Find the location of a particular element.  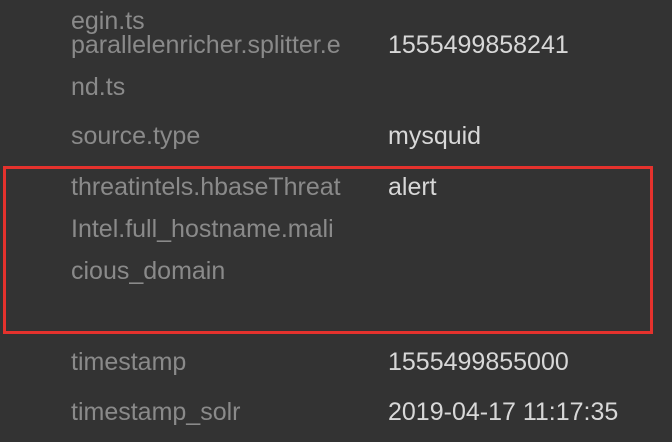

field-value: 1555499858241 is located at coordinates (478, 45).